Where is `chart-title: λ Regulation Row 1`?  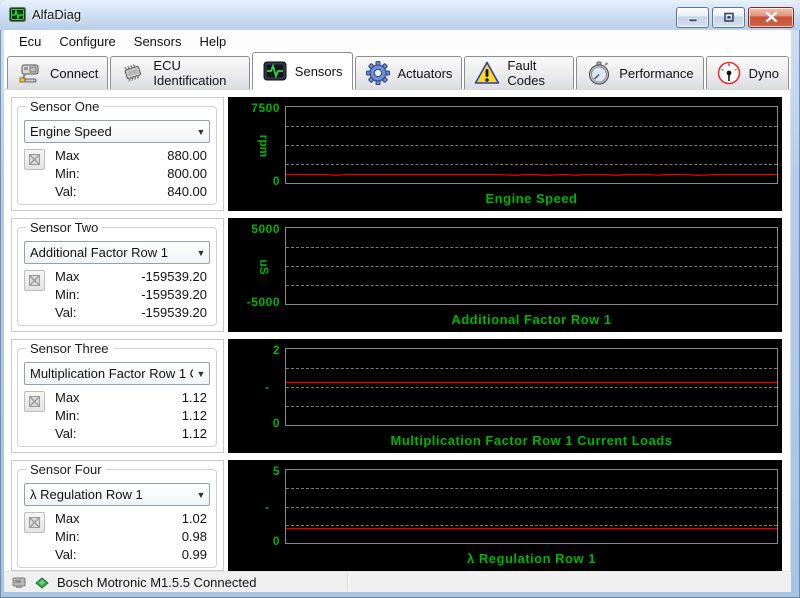 chart-title: λ Regulation Row 1 is located at coordinates (531, 558).